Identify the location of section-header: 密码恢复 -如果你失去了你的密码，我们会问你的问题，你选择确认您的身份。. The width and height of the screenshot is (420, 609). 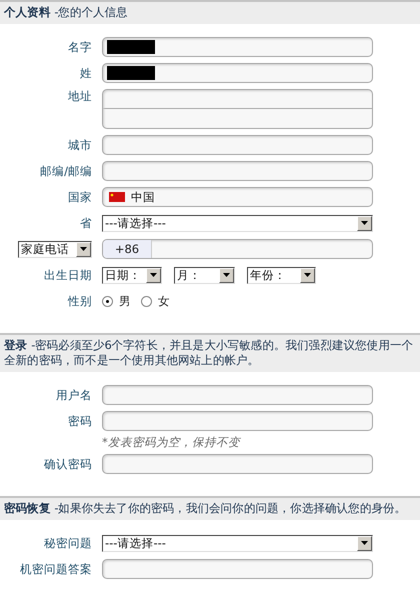
(210, 508).